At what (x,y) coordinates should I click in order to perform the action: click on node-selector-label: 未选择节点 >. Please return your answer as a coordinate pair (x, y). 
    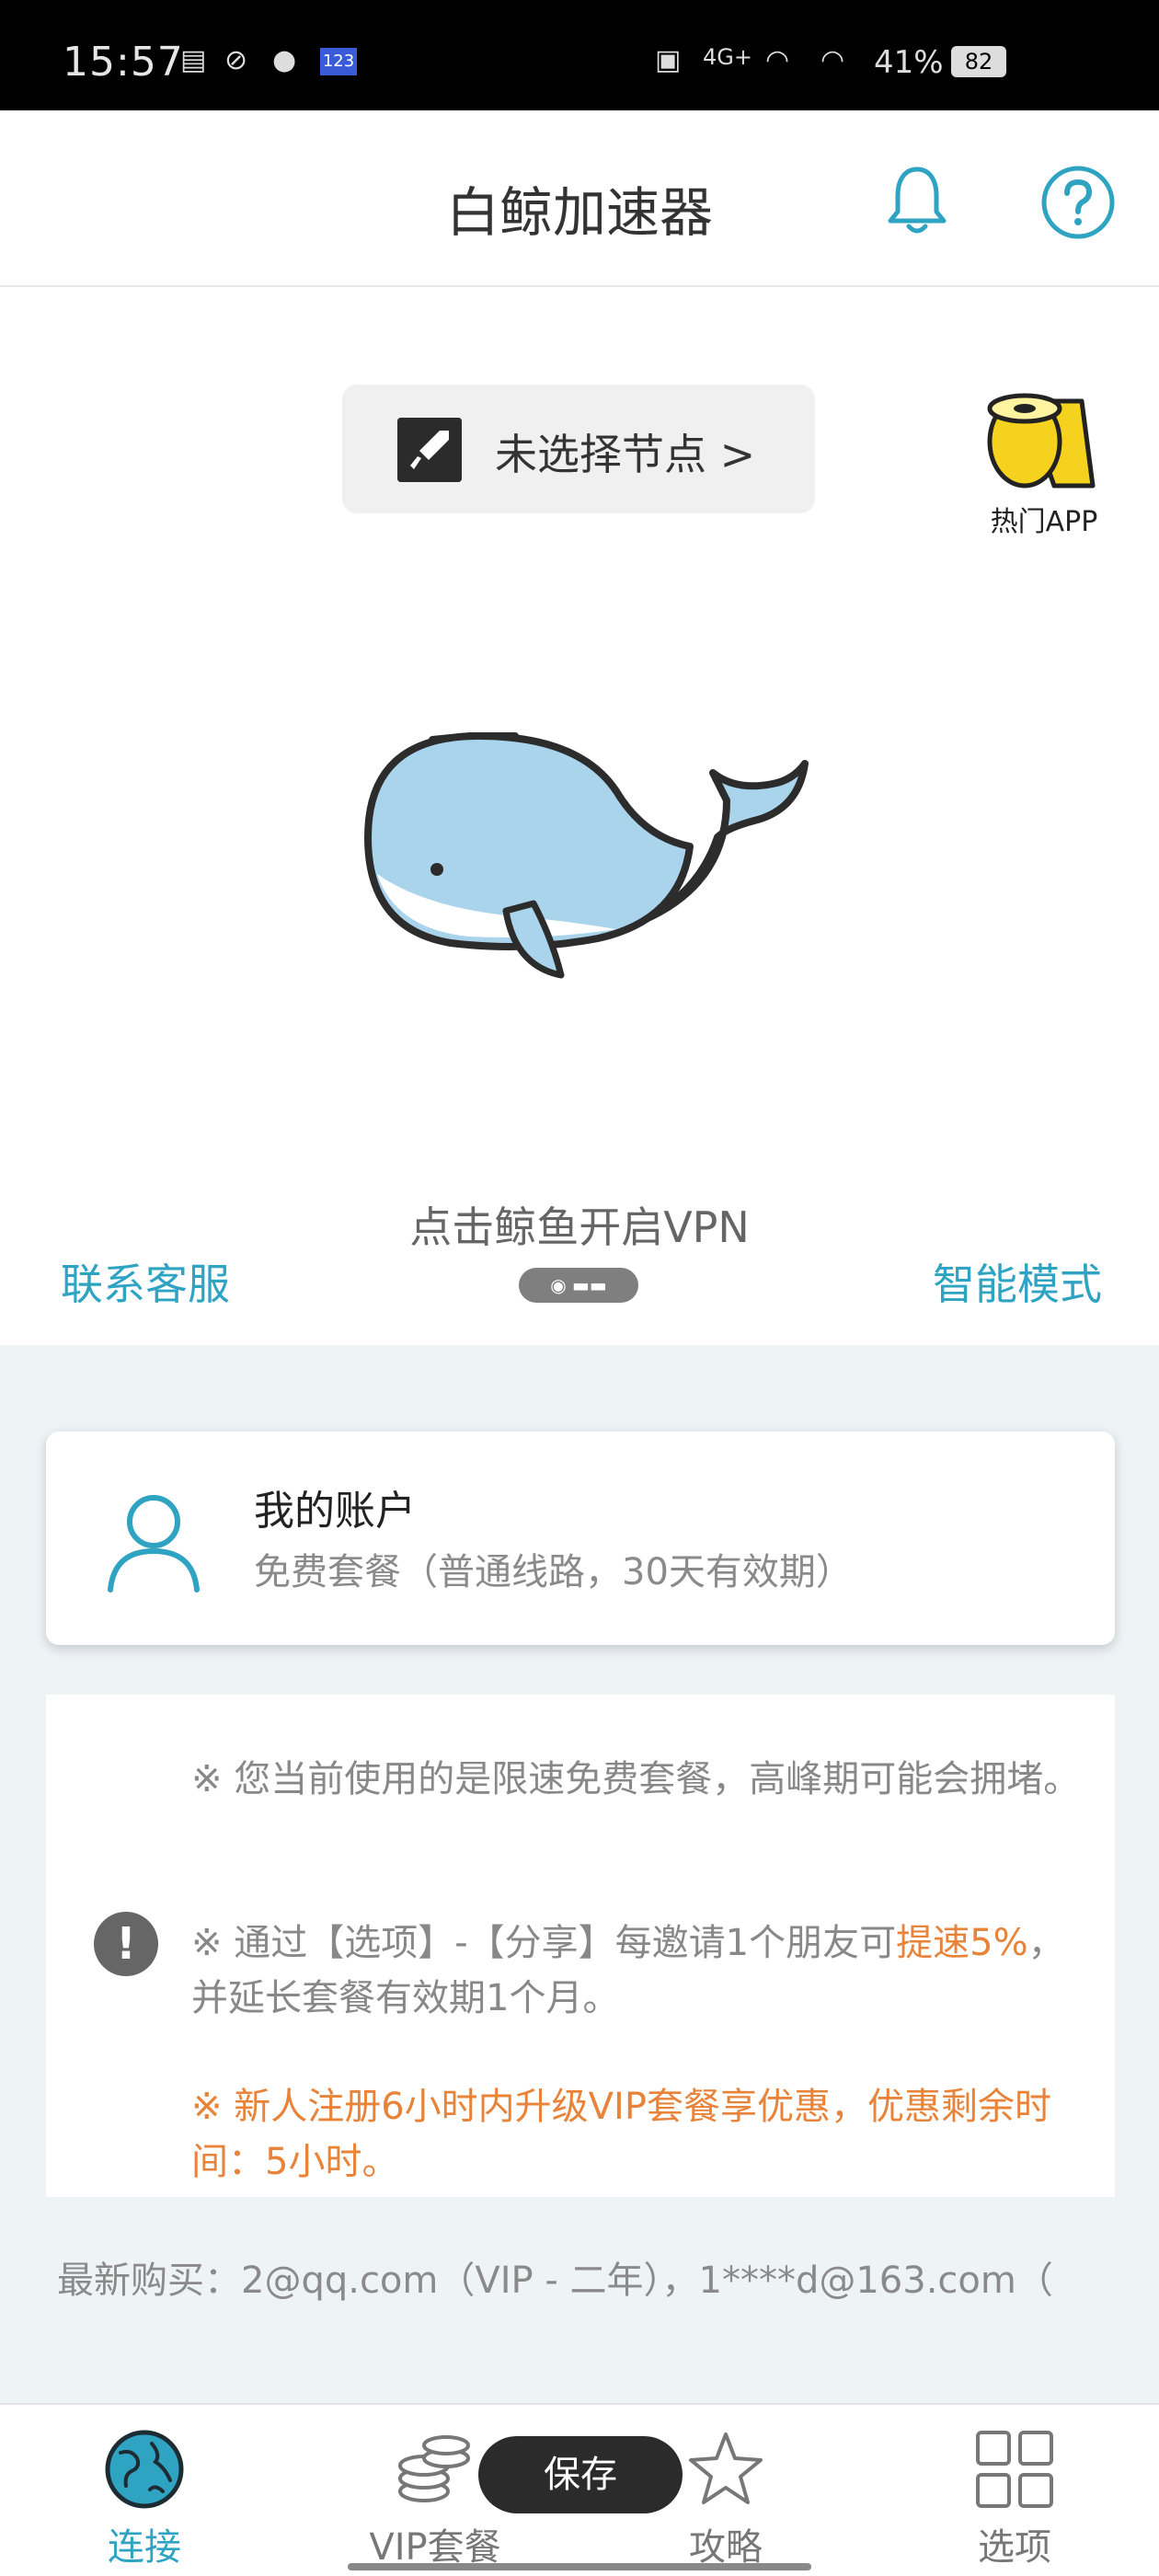
    Looking at the image, I should click on (625, 454).